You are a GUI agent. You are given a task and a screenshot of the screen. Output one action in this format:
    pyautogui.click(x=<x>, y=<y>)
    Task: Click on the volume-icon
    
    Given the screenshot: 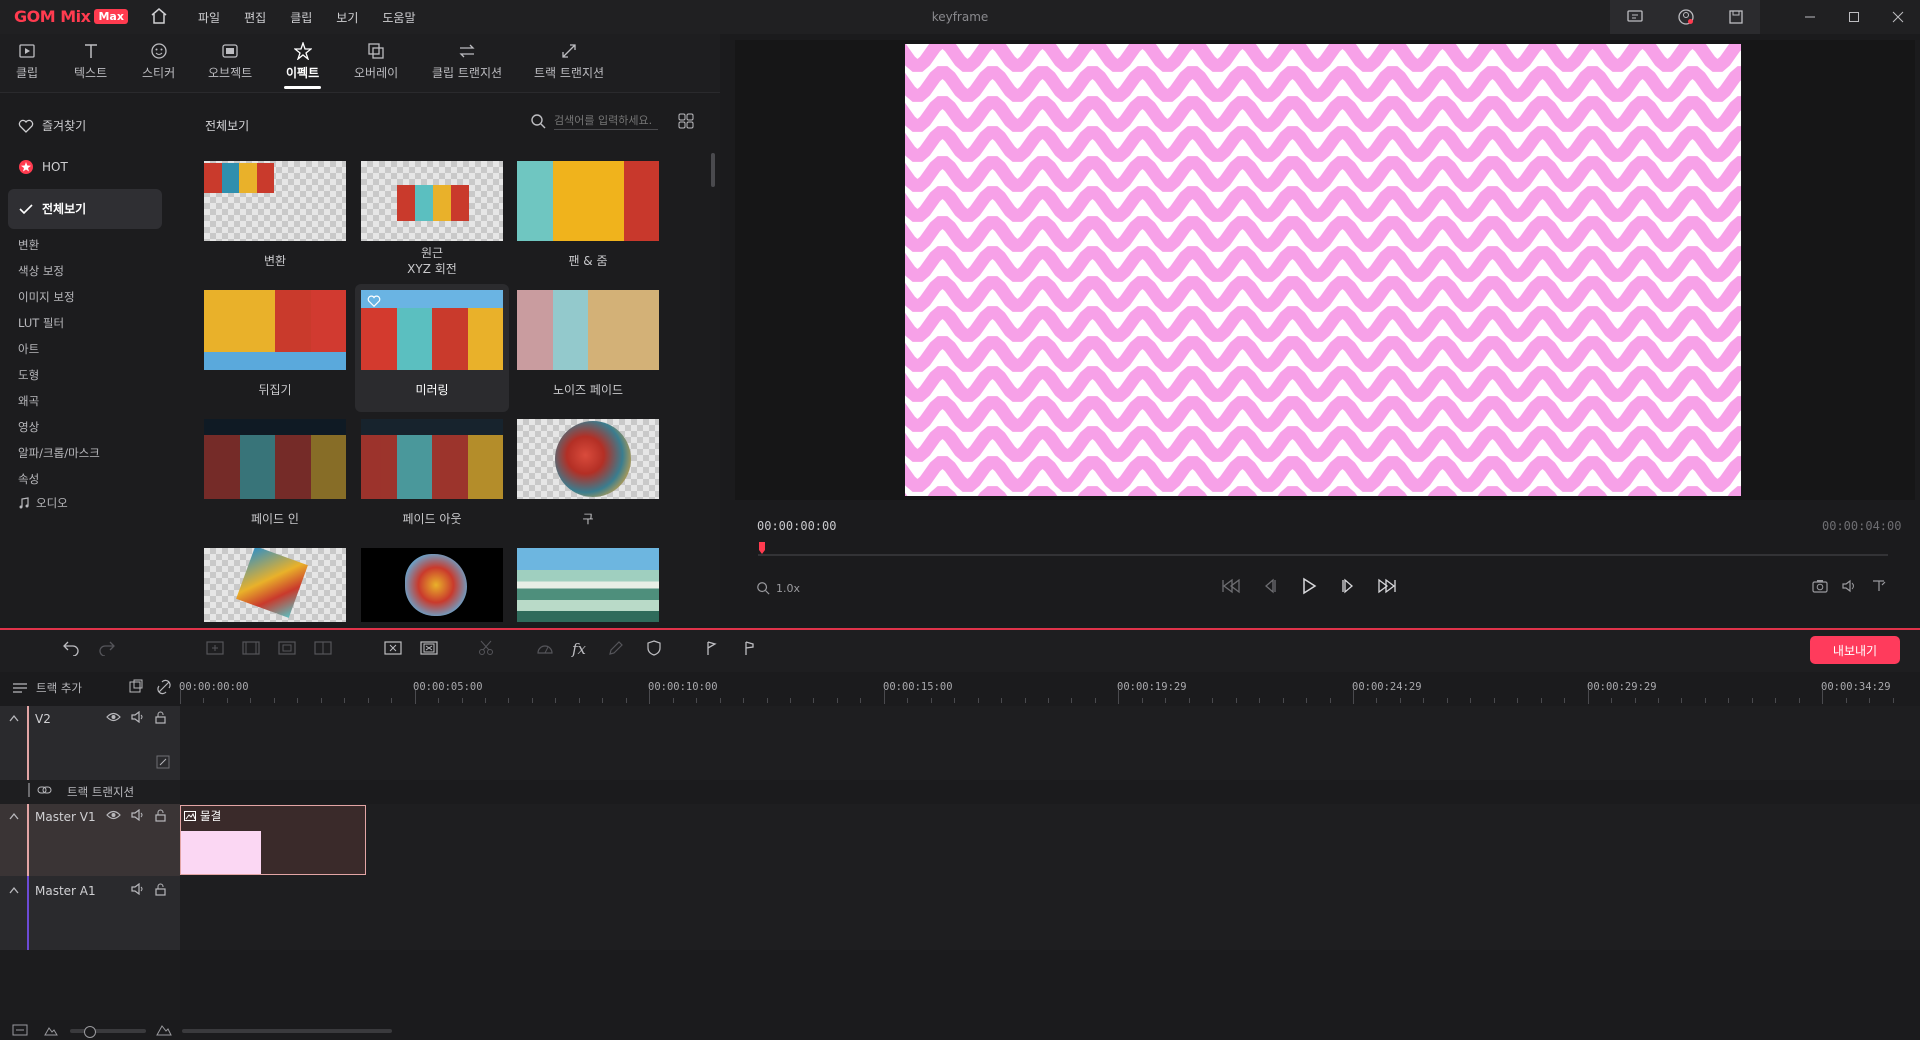 What is the action you would take?
    pyautogui.click(x=1850, y=586)
    